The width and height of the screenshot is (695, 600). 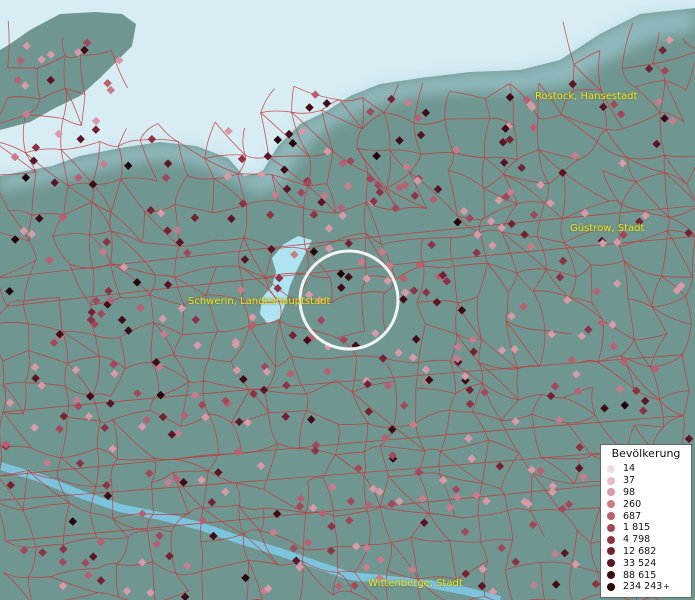 What do you see at coordinates (629, 492) in the screenshot?
I see `legend-label: 98` at bounding box center [629, 492].